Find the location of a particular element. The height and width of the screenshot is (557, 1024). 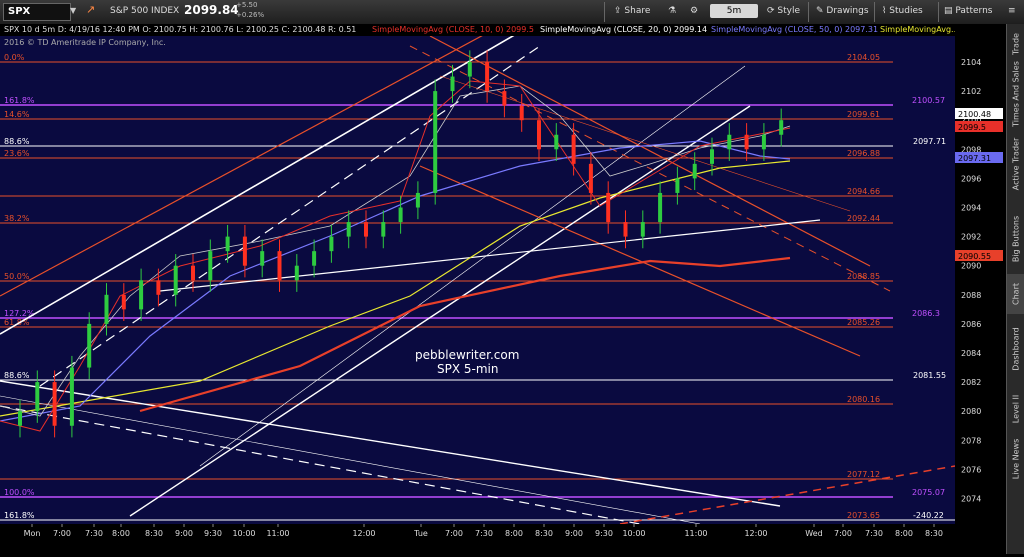

interval-value: 5m is located at coordinates (734, 11).